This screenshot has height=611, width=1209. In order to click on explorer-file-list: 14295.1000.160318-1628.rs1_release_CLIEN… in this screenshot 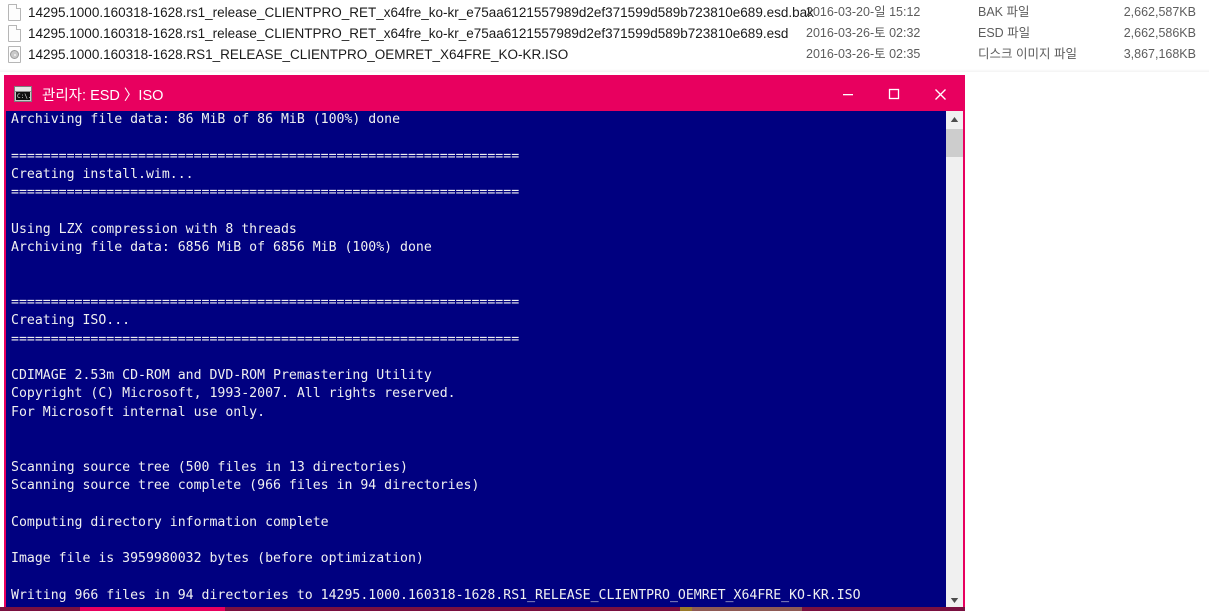, I will do `click(604, 36)`.